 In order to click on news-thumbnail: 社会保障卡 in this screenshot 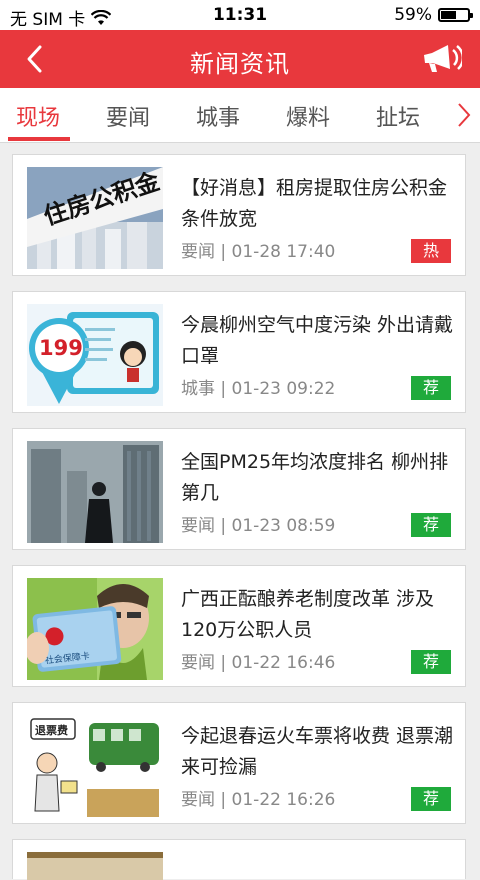, I will do `click(95, 629)`.